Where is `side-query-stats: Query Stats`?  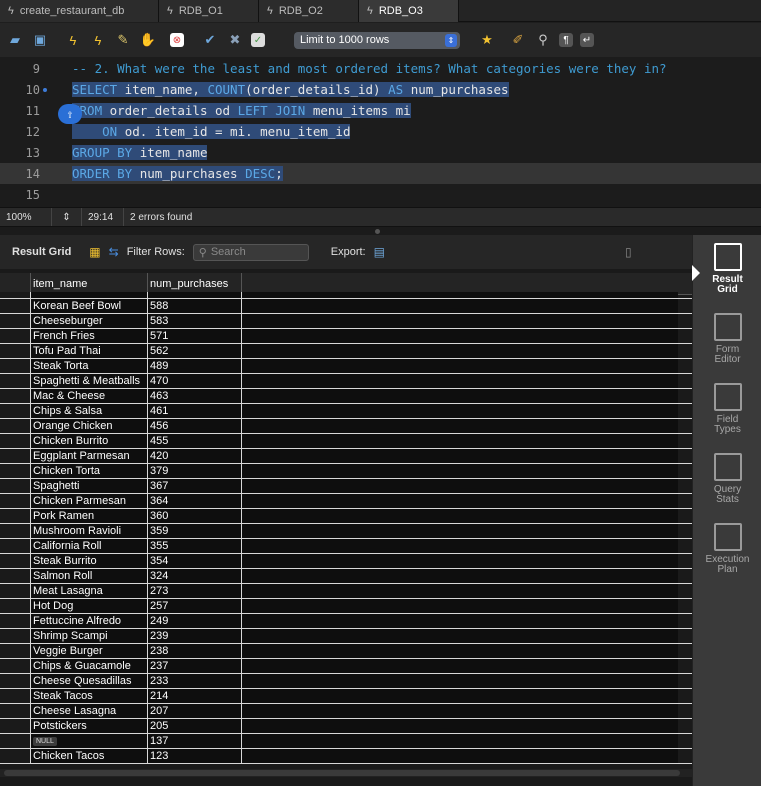
side-query-stats: Query Stats is located at coordinates (727, 479).